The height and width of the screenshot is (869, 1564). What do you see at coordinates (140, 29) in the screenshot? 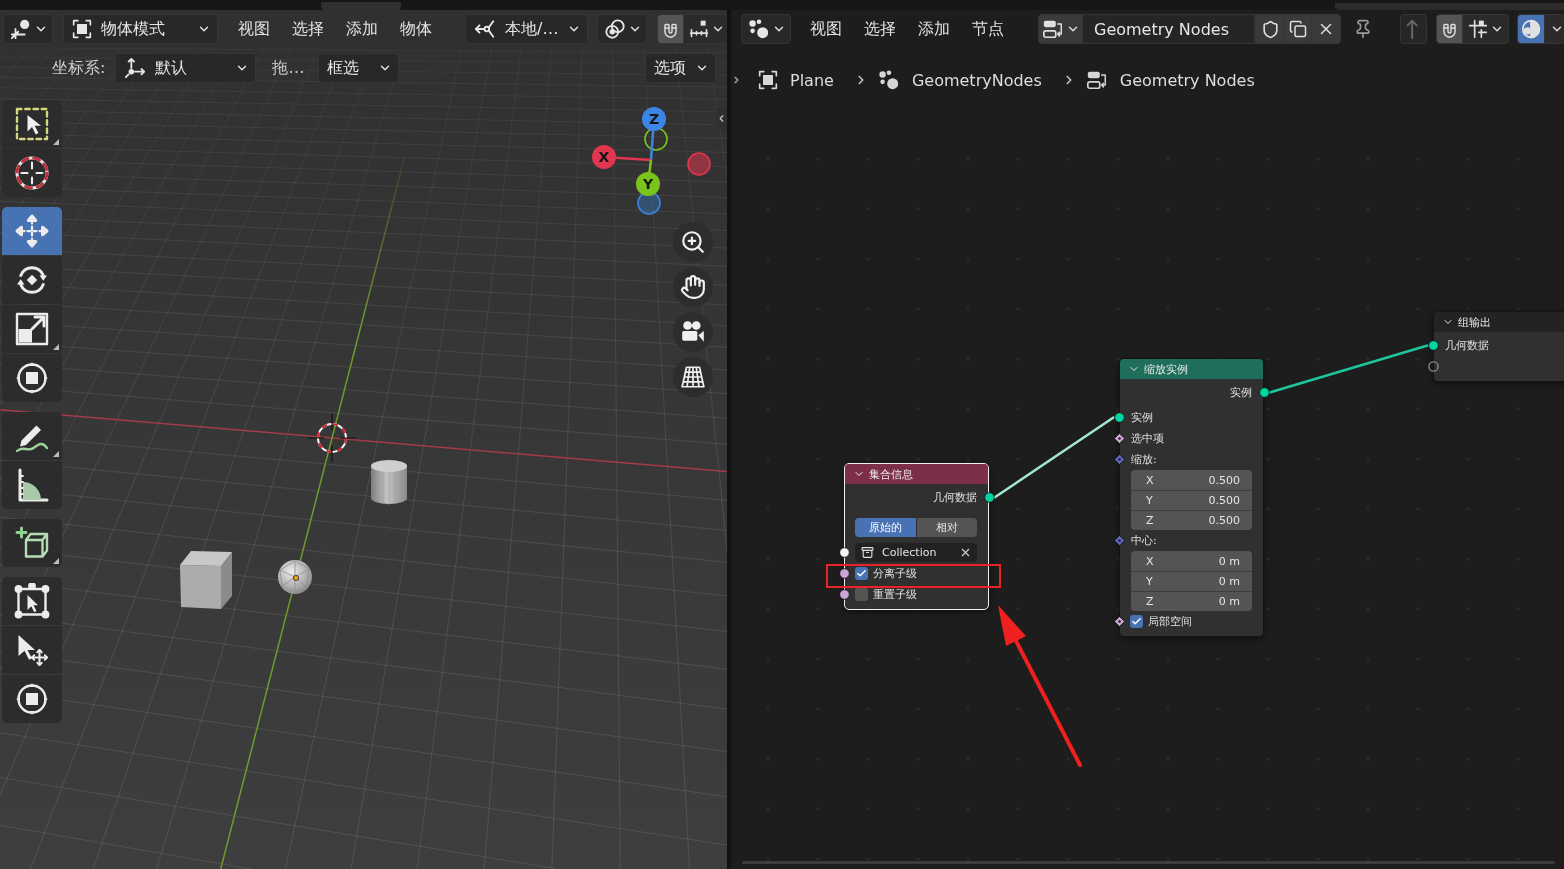
I see `mode-dropdown: 物体模式` at bounding box center [140, 29].